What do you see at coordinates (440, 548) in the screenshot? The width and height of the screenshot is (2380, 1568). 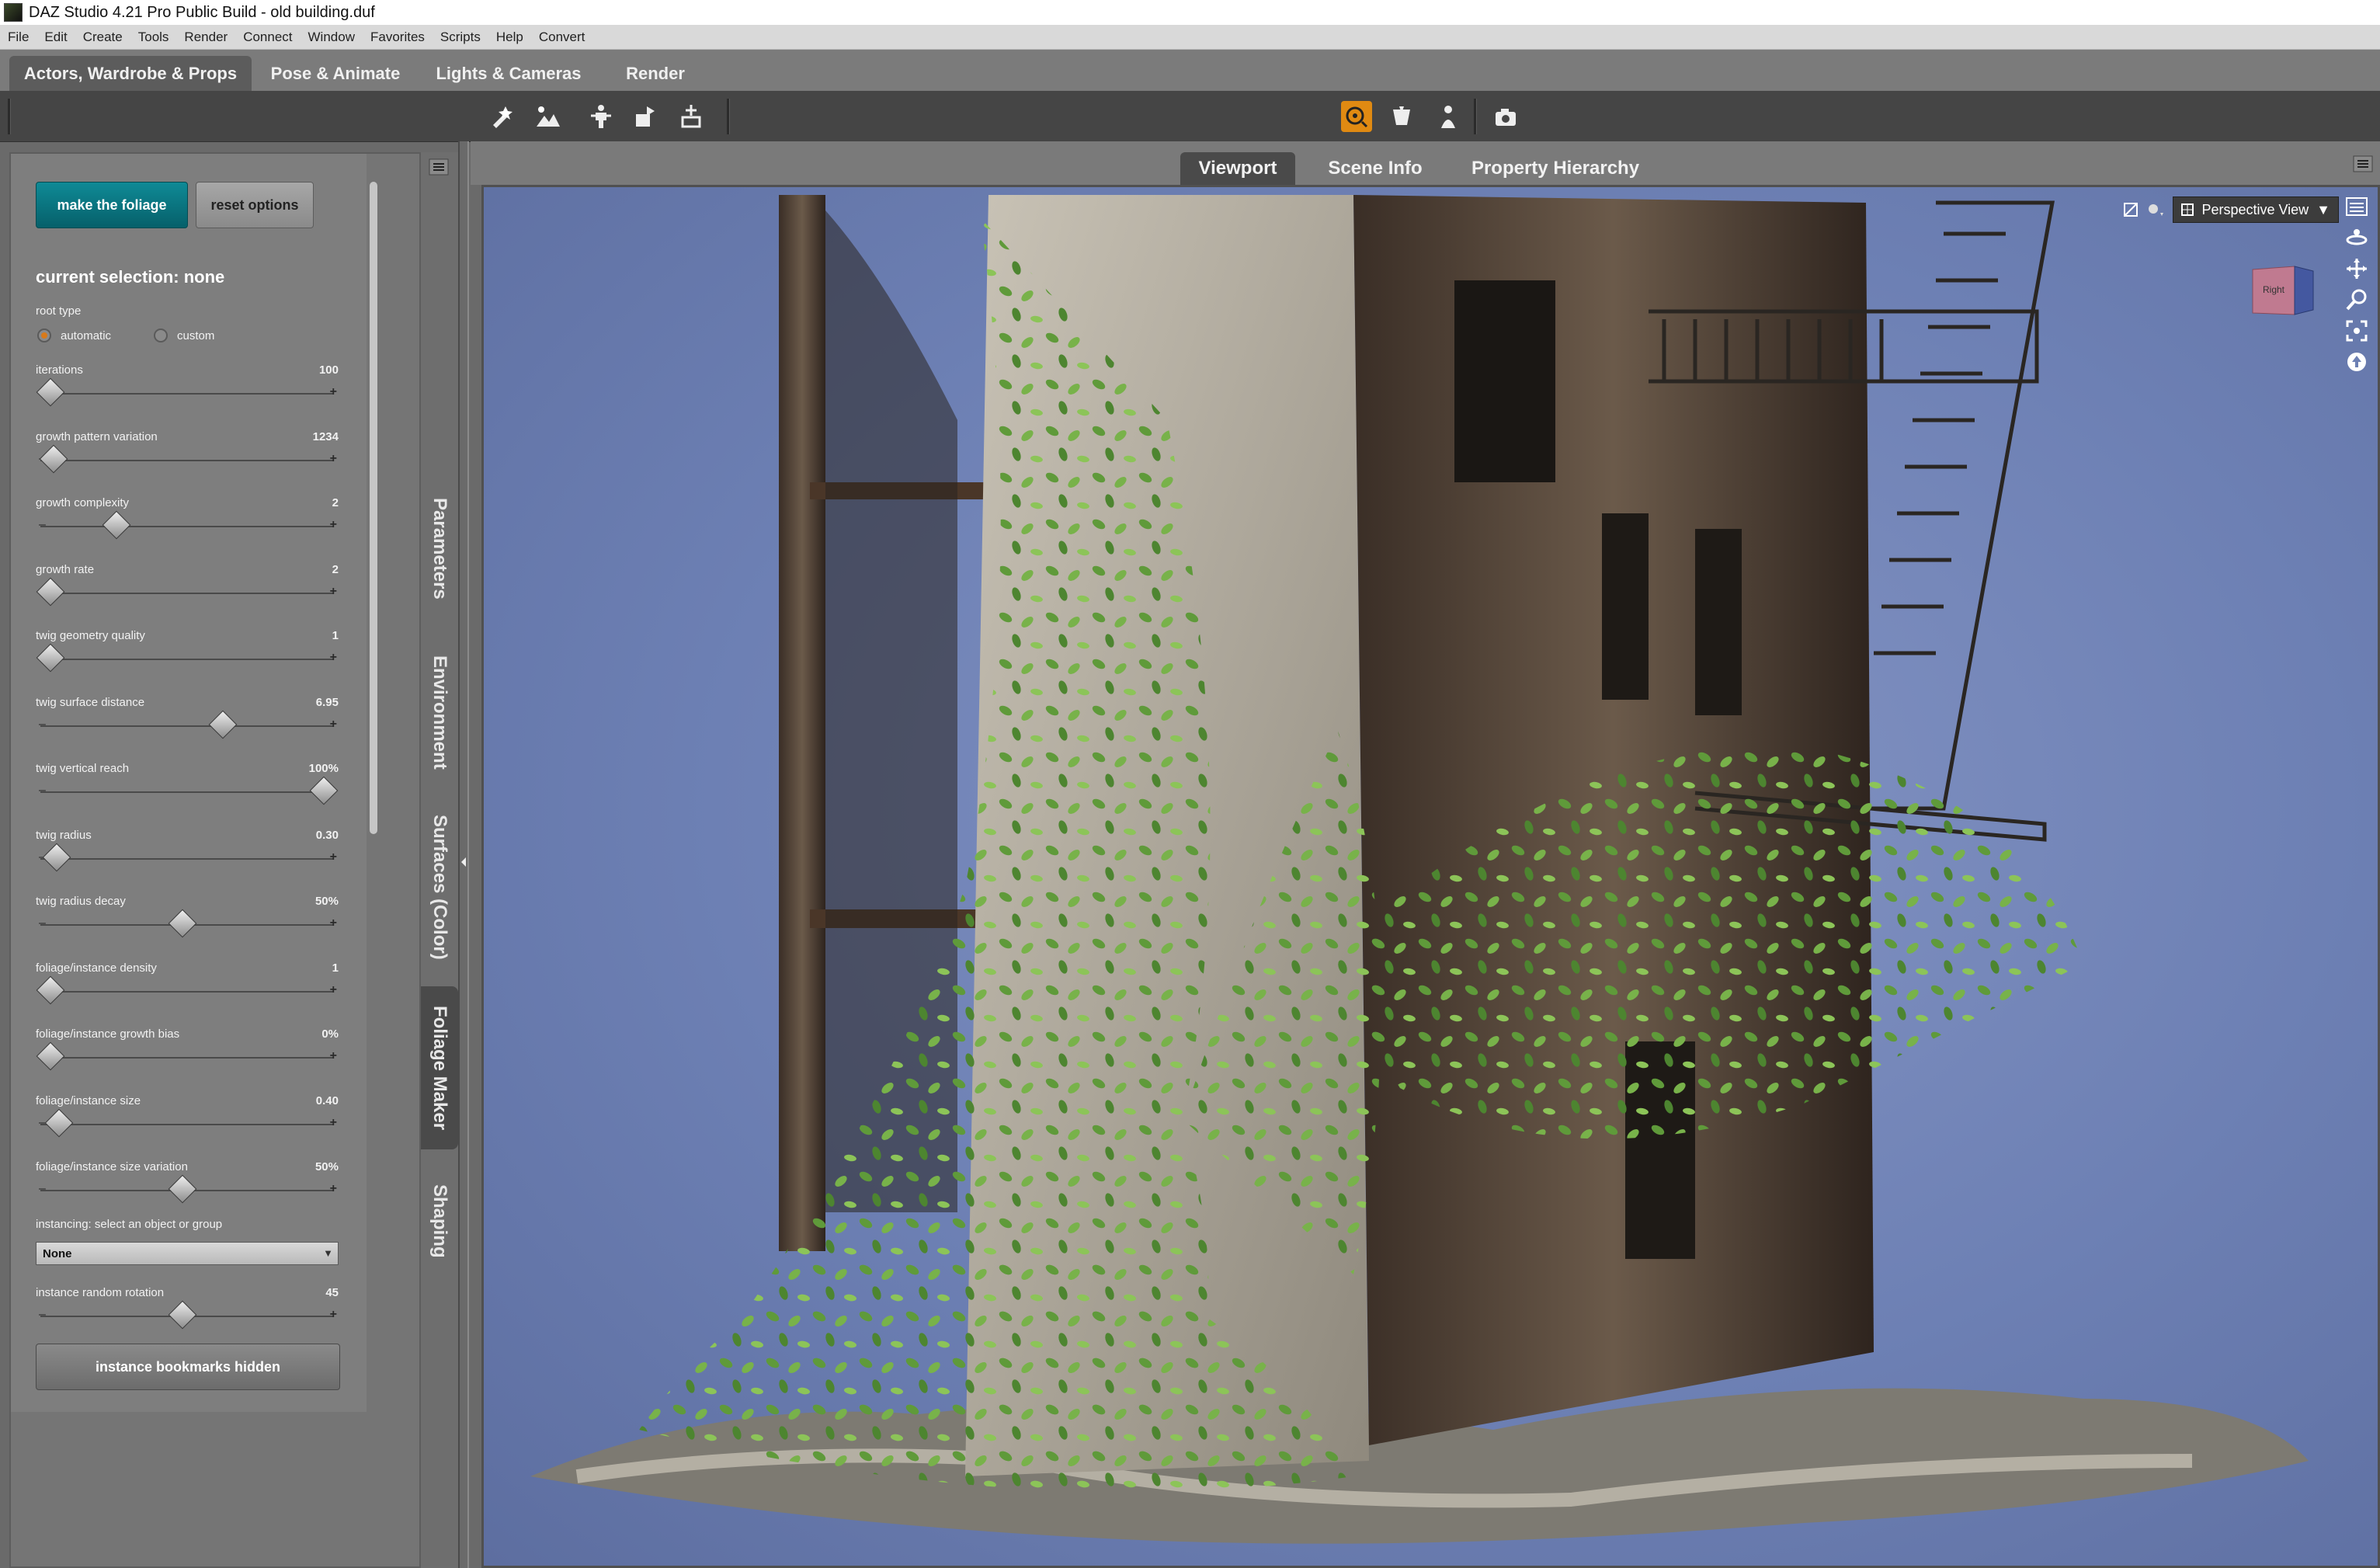 I see `tab-parameters: Parameters` at bounding box center [440, 548].